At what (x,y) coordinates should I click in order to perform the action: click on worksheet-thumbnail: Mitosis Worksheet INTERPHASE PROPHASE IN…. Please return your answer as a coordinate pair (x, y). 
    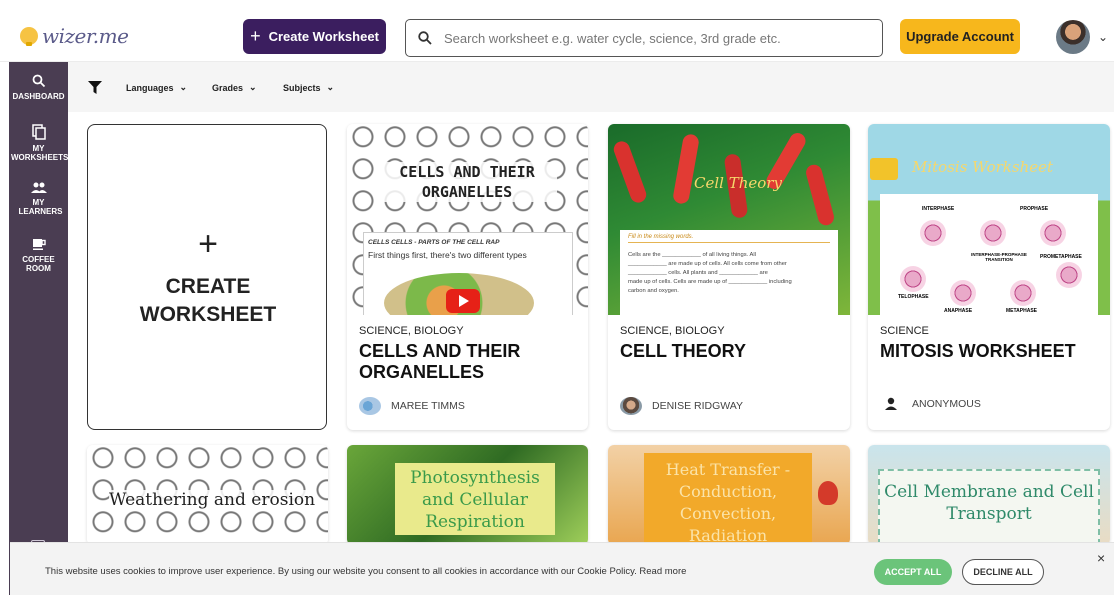
    Looking at the image, I should click on (989, 219).